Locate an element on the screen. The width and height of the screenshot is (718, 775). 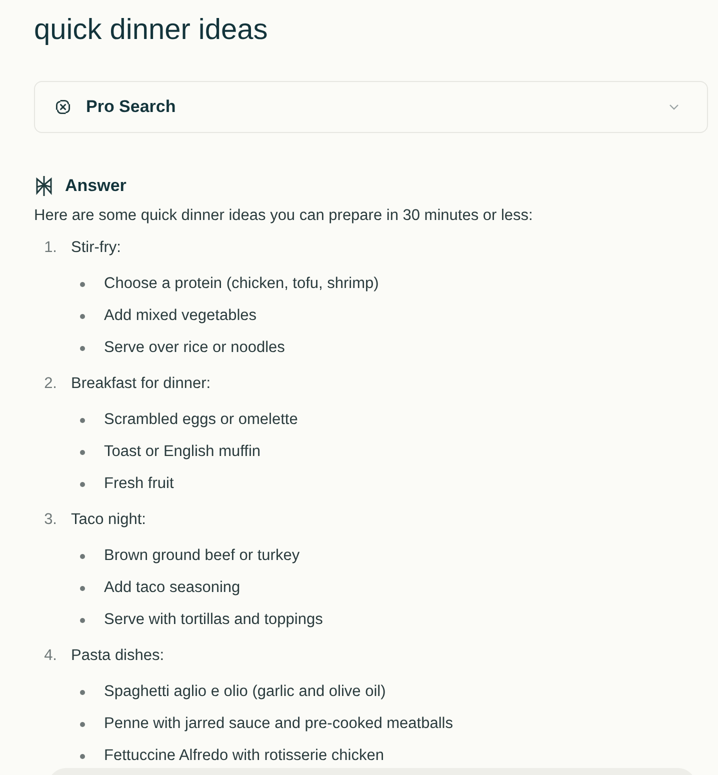
list-number: 4. is located at coordinates (50, 656).